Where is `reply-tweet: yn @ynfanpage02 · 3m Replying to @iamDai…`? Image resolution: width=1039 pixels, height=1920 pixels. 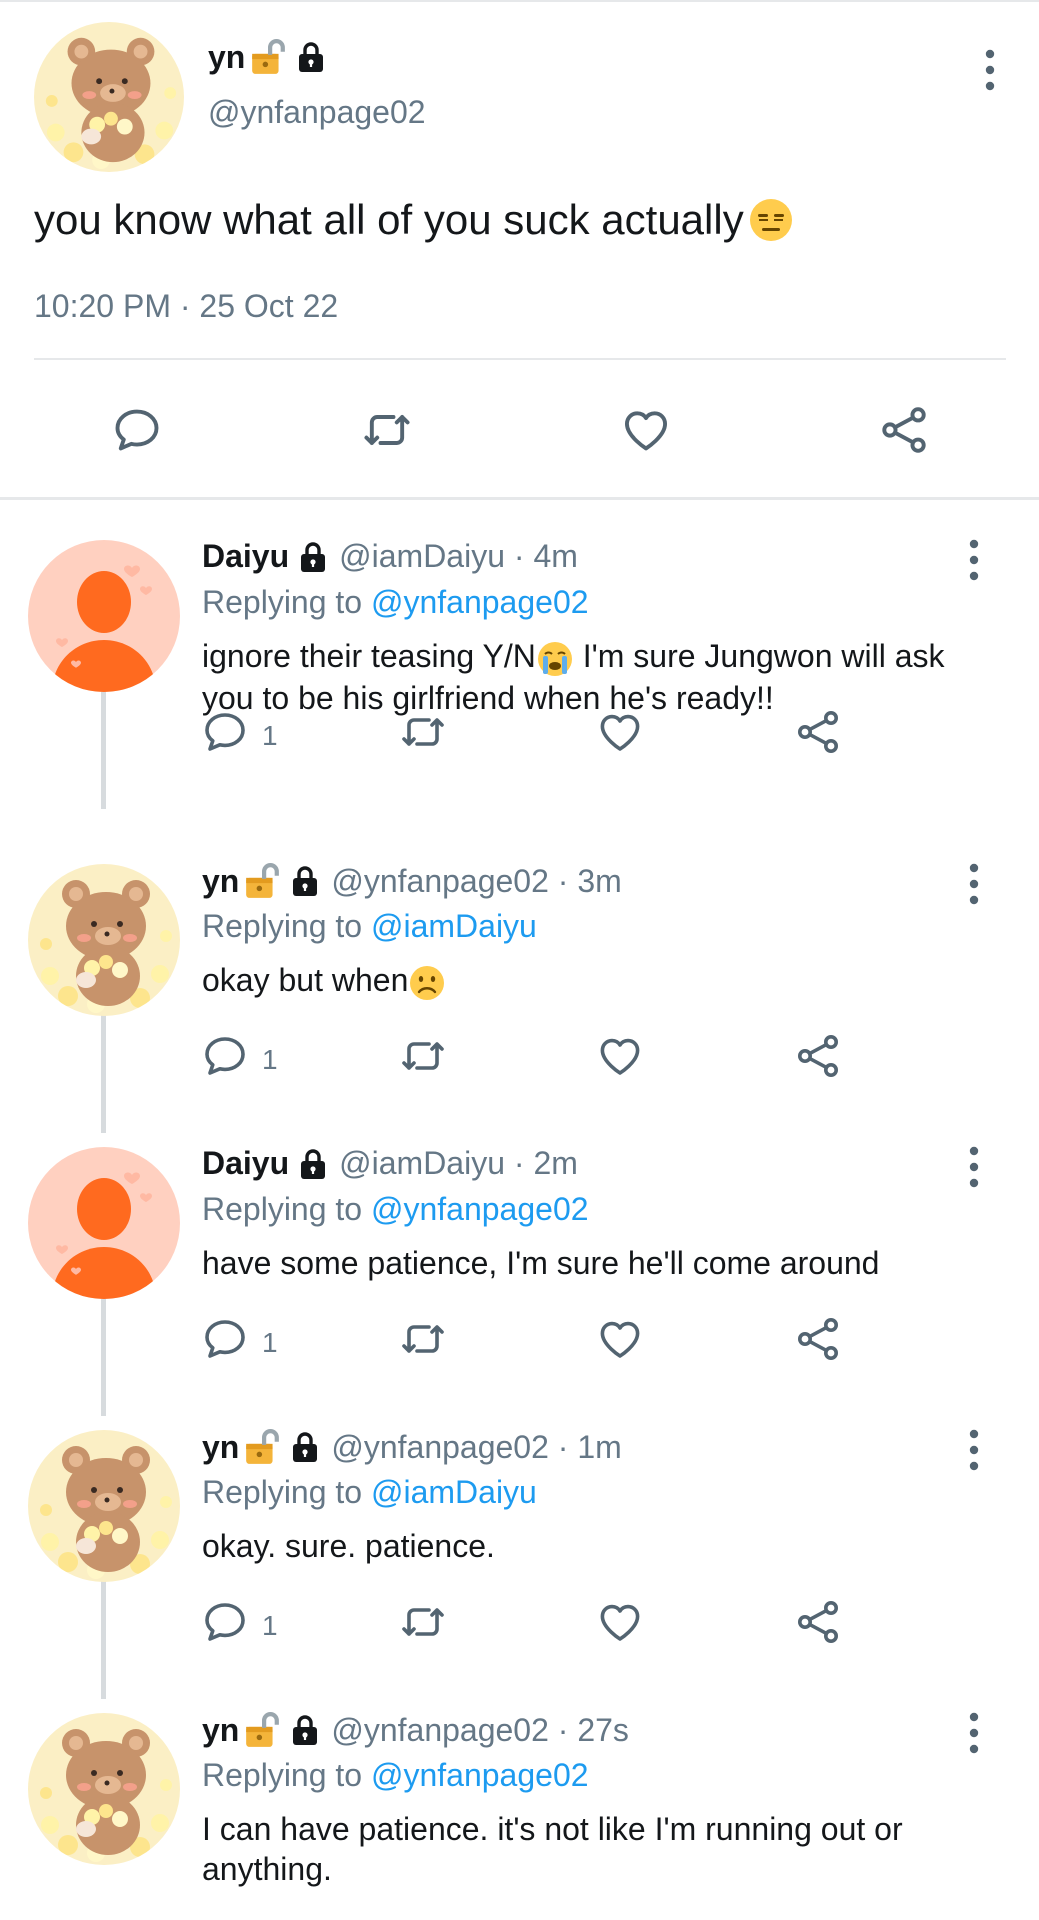
reply-tweet: yn @ynfanpage02 · 3m Replying to @iamDai… is located at coordinates (519, 991).